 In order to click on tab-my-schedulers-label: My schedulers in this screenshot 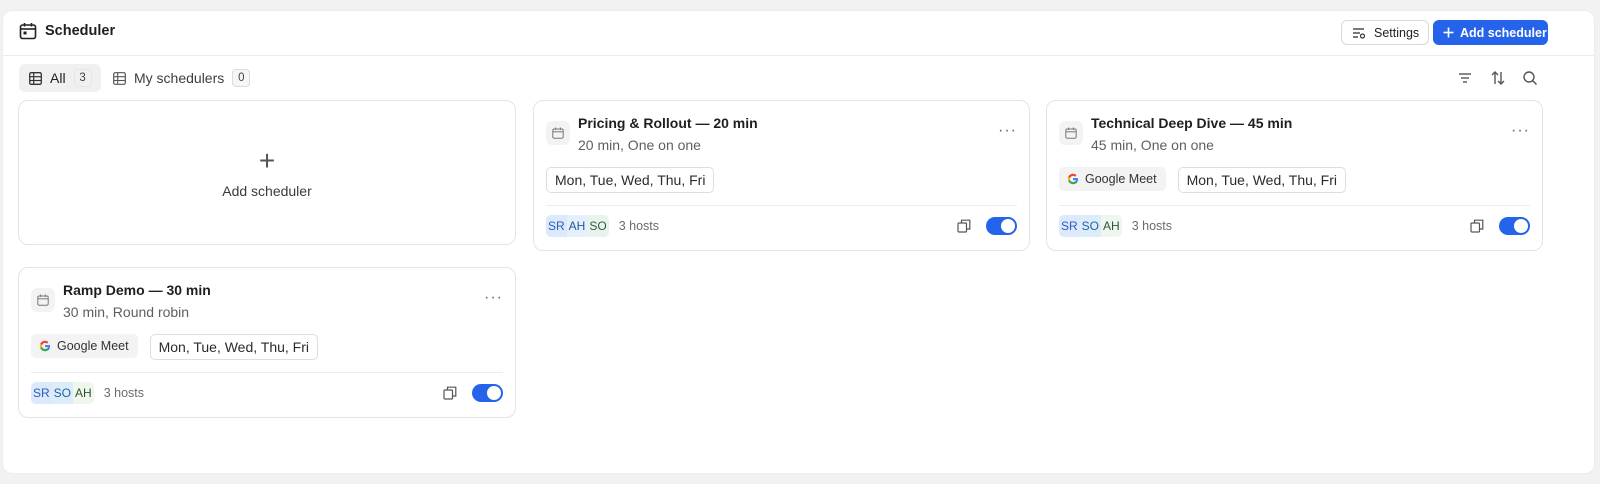, I will do `click(179, 78)`.